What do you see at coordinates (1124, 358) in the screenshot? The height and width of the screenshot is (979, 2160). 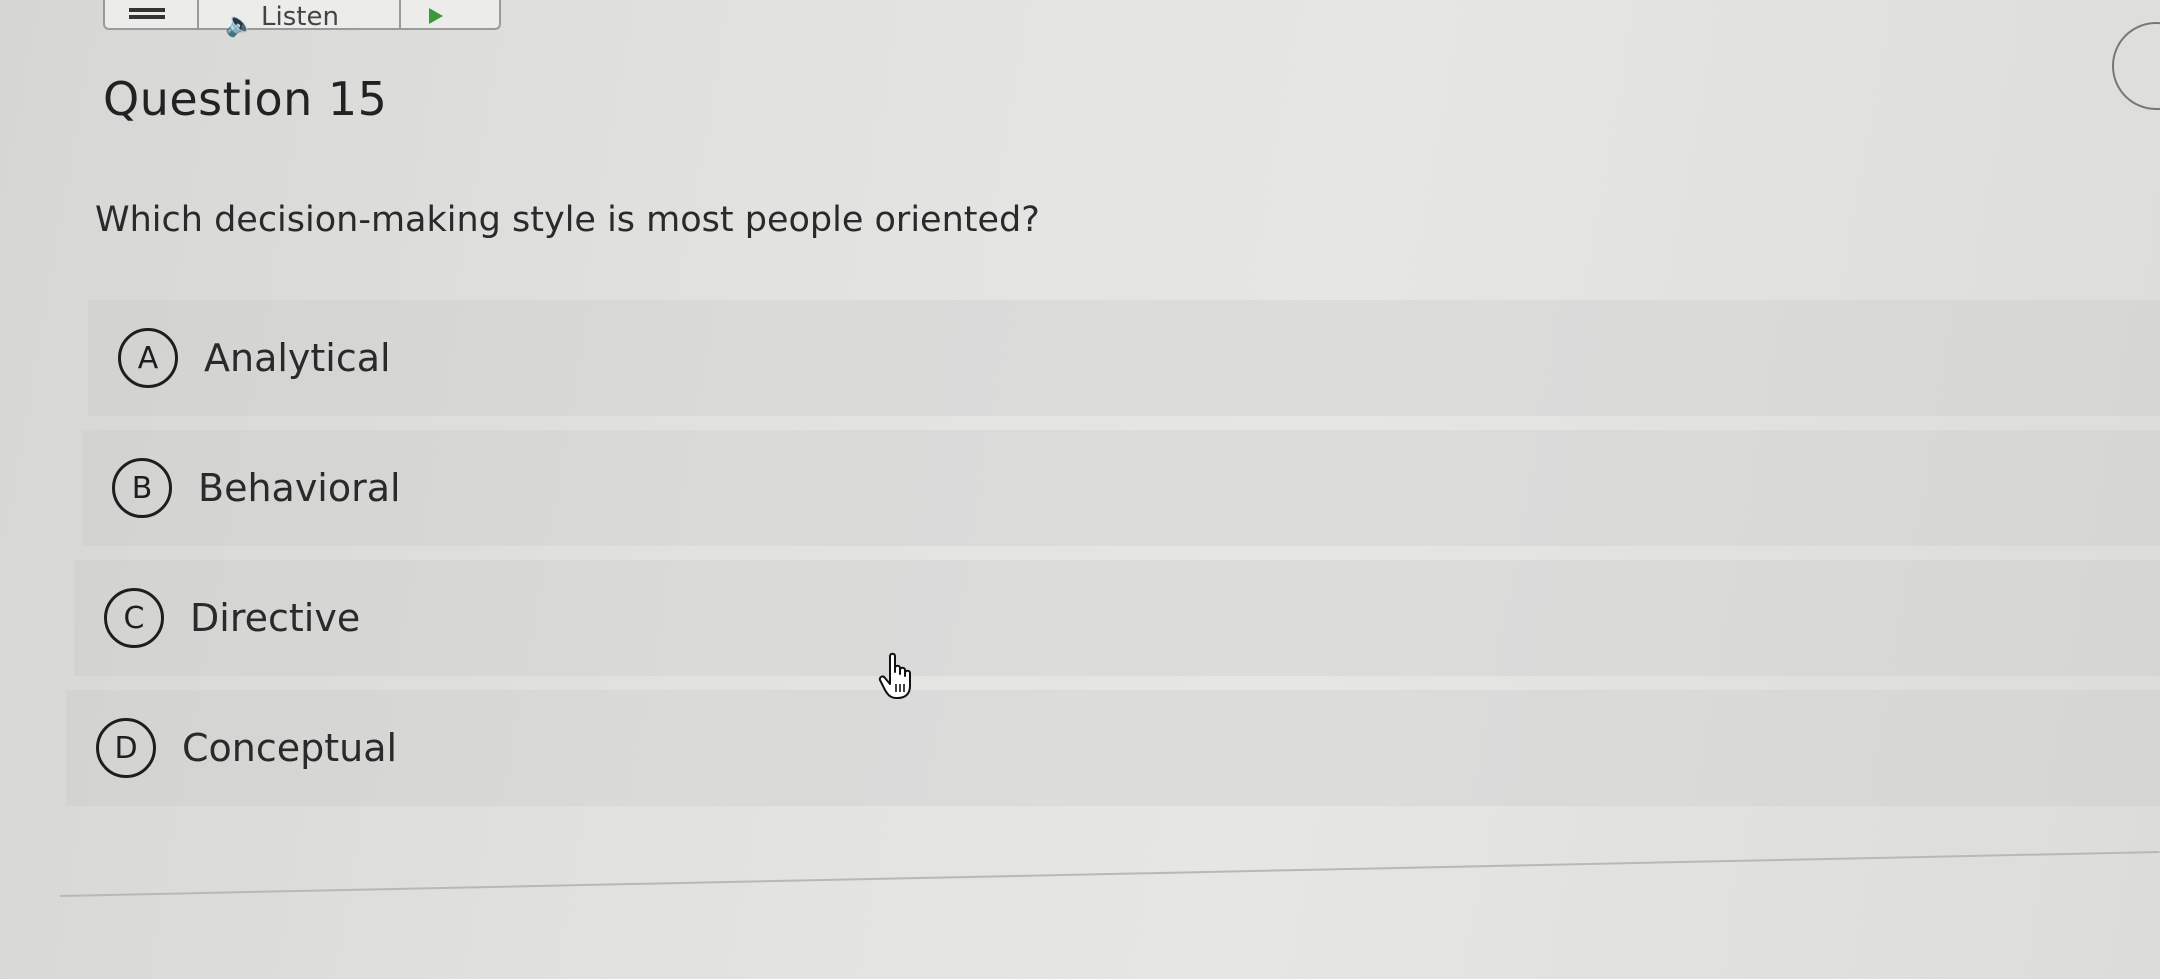 I see `option-a: A Analytical` at bounding box center [1124, 358].